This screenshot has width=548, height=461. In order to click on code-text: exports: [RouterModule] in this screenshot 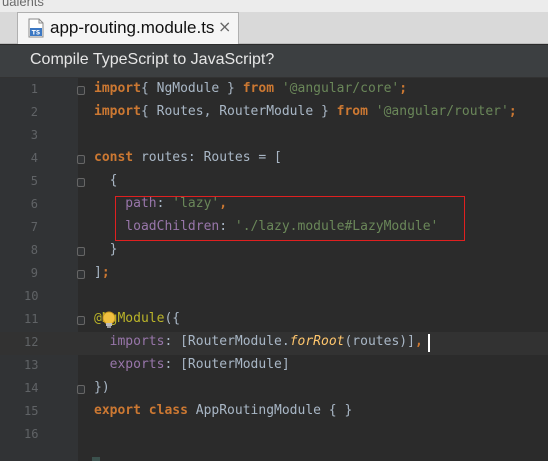, I will do `click(192, 364)`.